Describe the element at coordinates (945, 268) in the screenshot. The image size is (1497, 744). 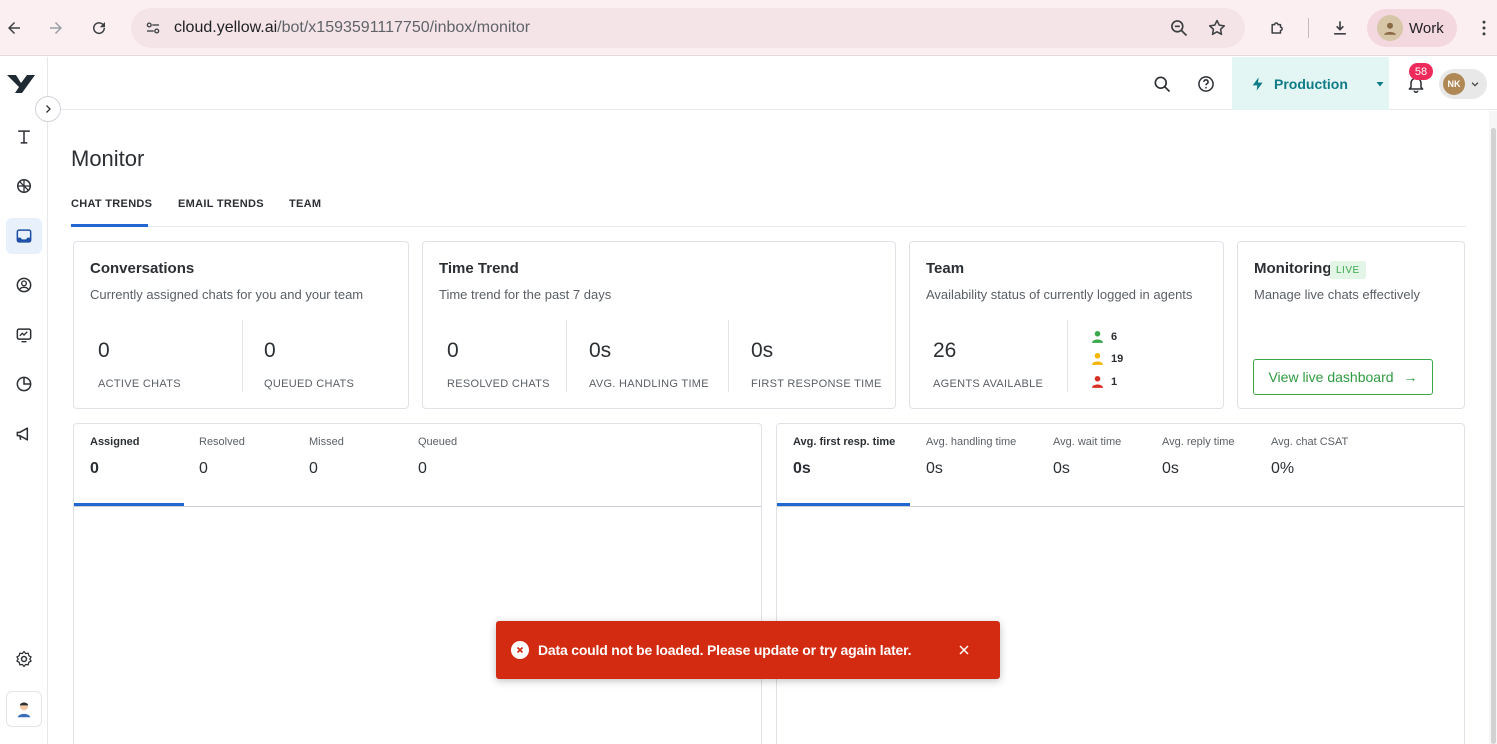
I see `card-title: Team` at that location.